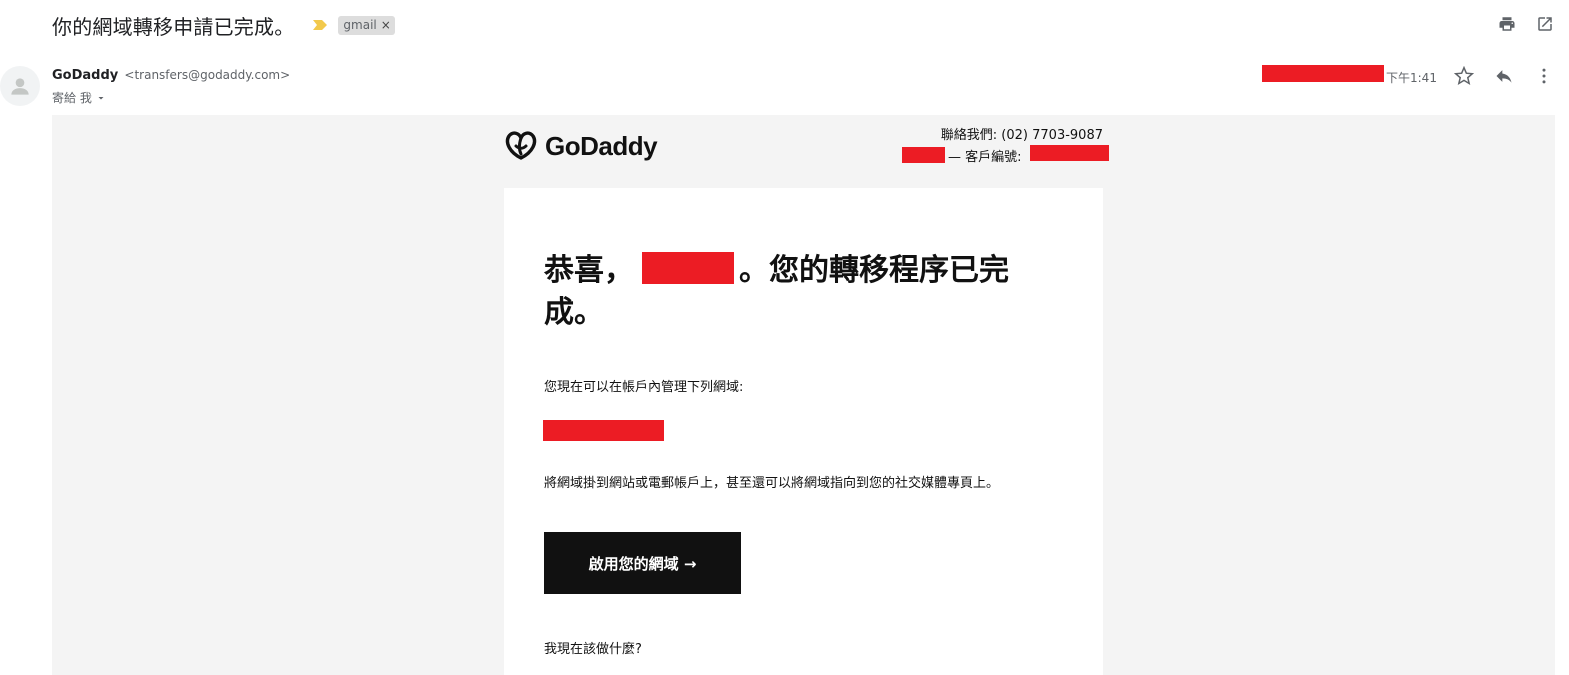  Describe the element at coordinates (320, 25) in the screenshot. I see `important-marker-icon` at that location.